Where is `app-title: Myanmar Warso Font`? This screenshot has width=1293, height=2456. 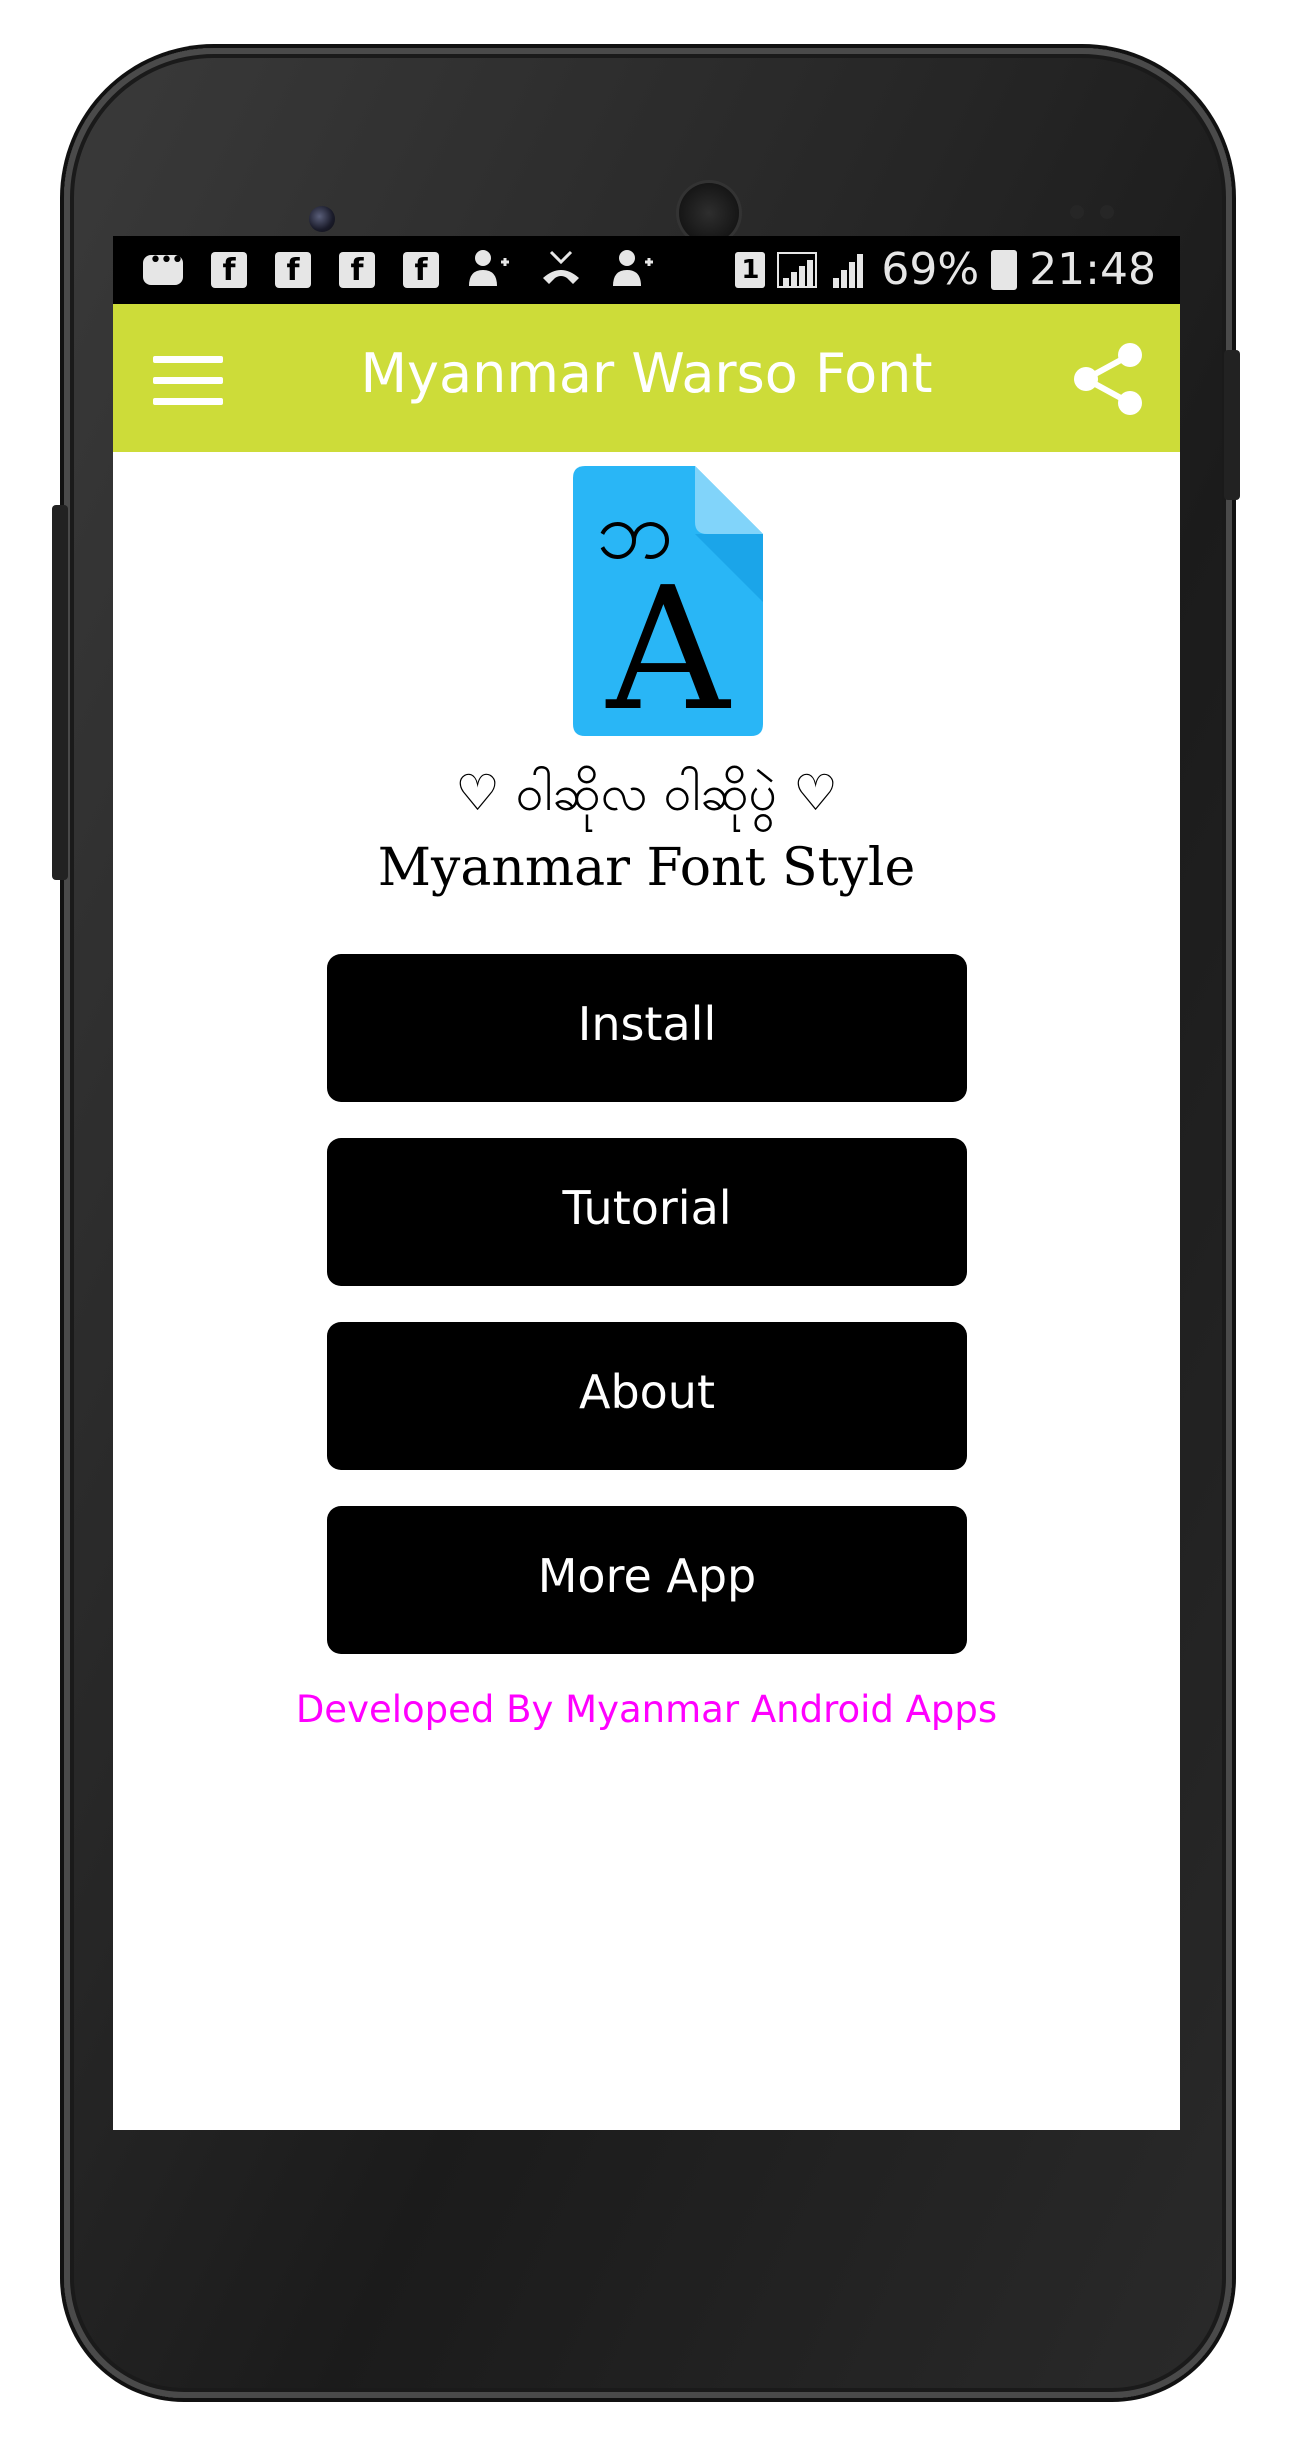 app-title: Myanmar Warso Font is located at coordinates (646, 373).